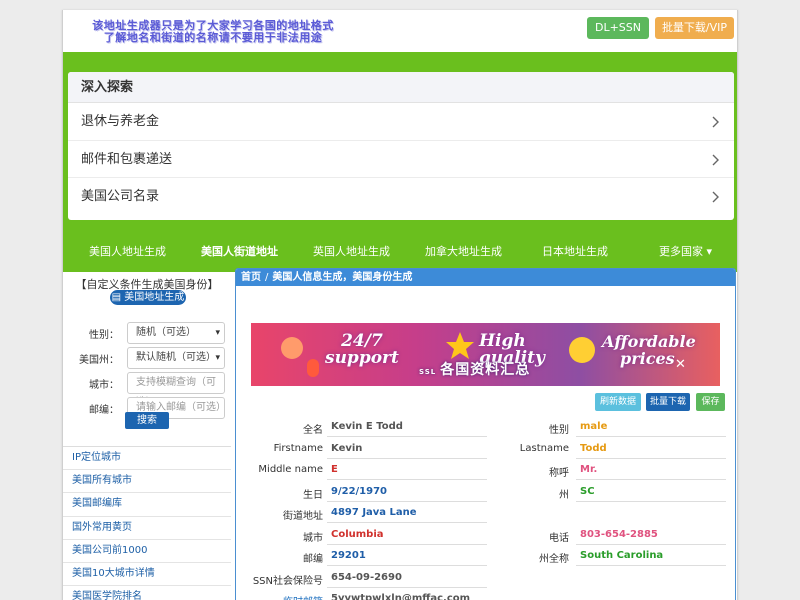 The height and width of the screenshot is (600, 800). What do you see at coordinates (618, 402) in the screenshot?
I see `refresh-data-button: 刷新数据` at bounding box center [618, 402].